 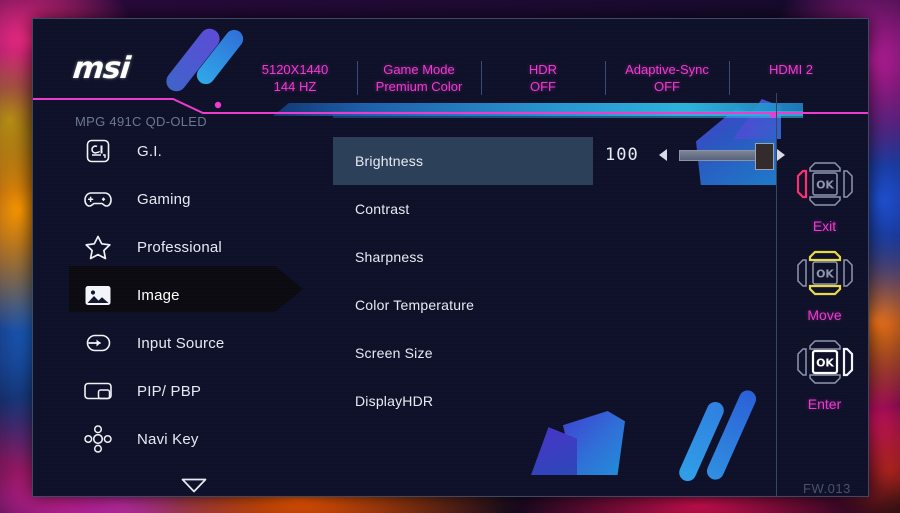 I want to click on status-item-resolution: 5120X1440 144 HZ, so click(x=295, y=78).